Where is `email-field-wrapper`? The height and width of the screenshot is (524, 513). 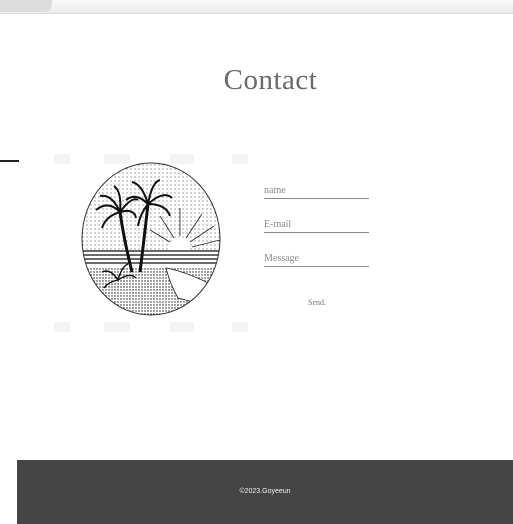 email-field-wrapper is located at coordinates (316, 221).